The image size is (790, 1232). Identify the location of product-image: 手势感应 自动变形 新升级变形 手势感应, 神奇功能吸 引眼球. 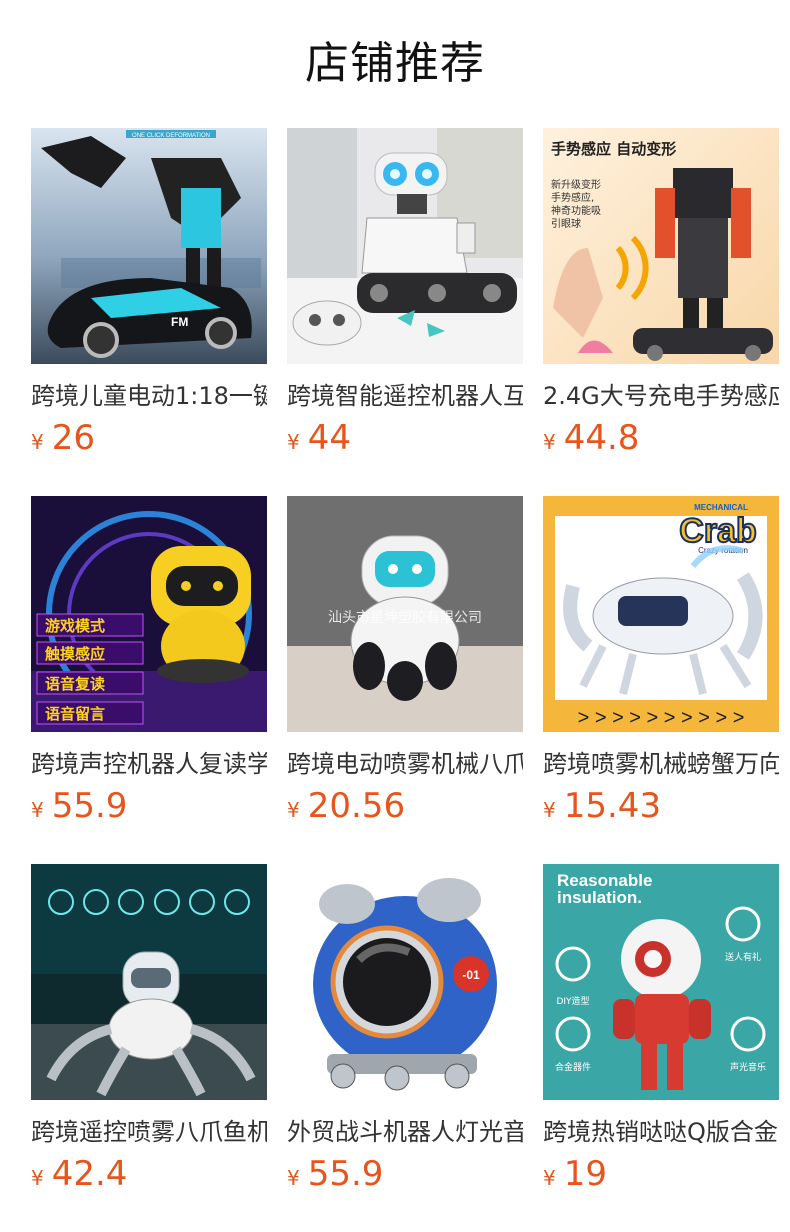
(661, 246).